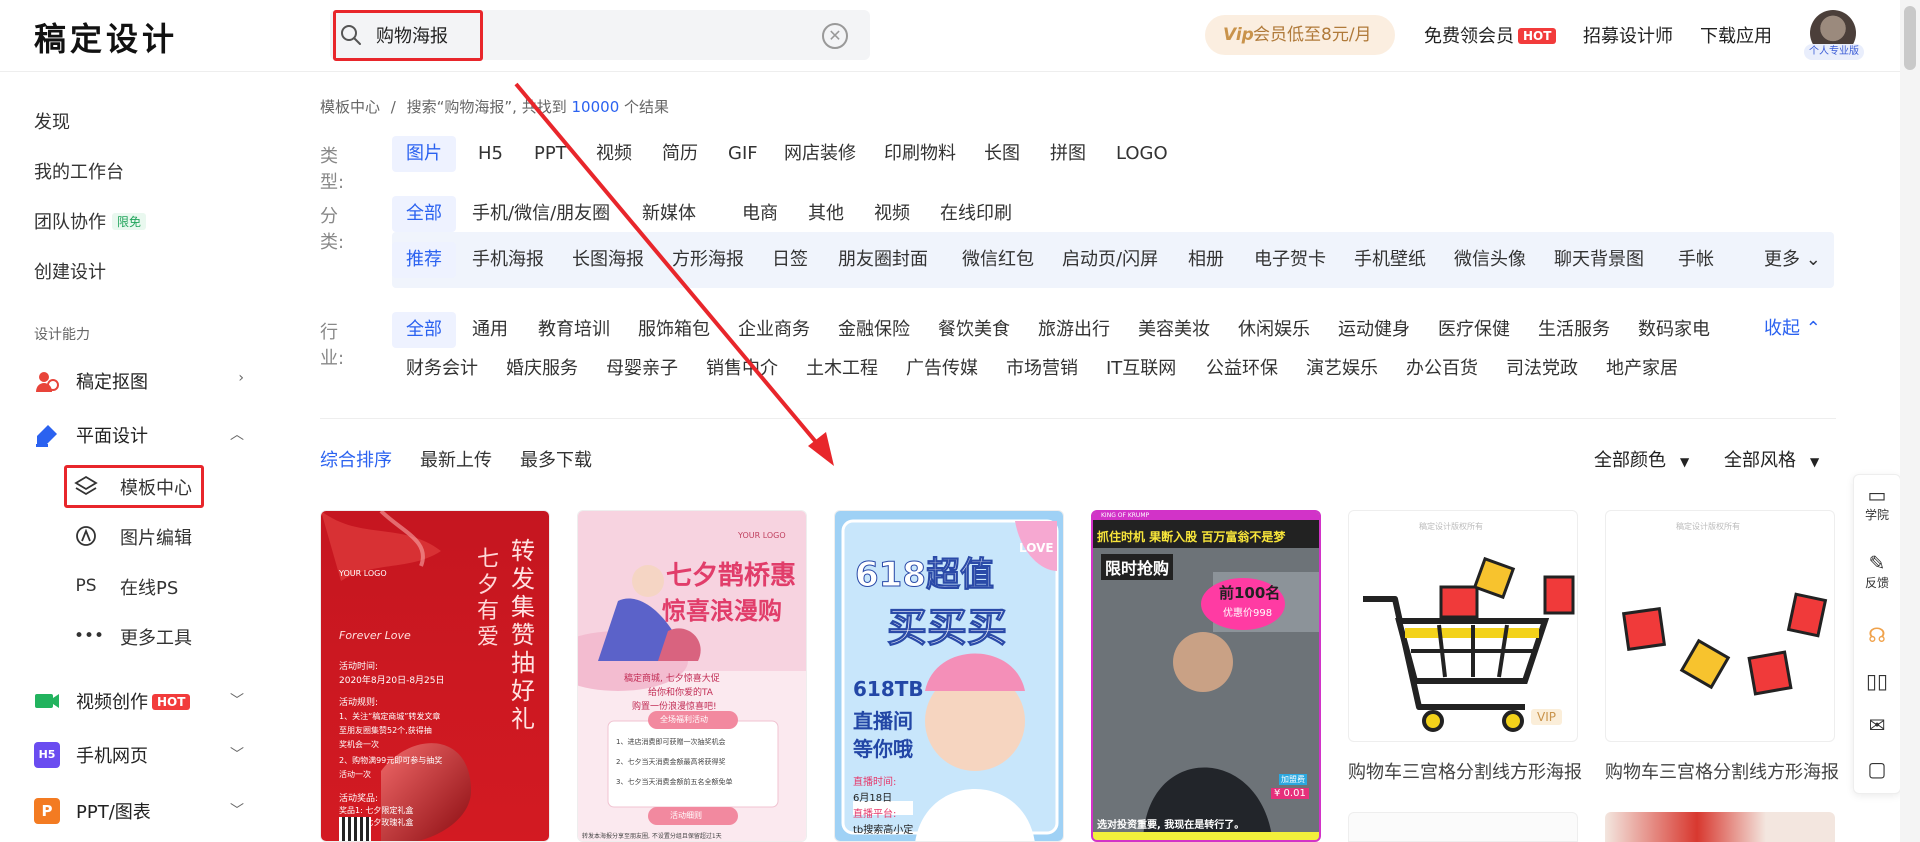 The height and width of the screenshot is (842, 1920). Describe the element at coordinates (1599, 260) in the screenshot. I see `subcategory-chip-12: 聊天背景图` at that location.